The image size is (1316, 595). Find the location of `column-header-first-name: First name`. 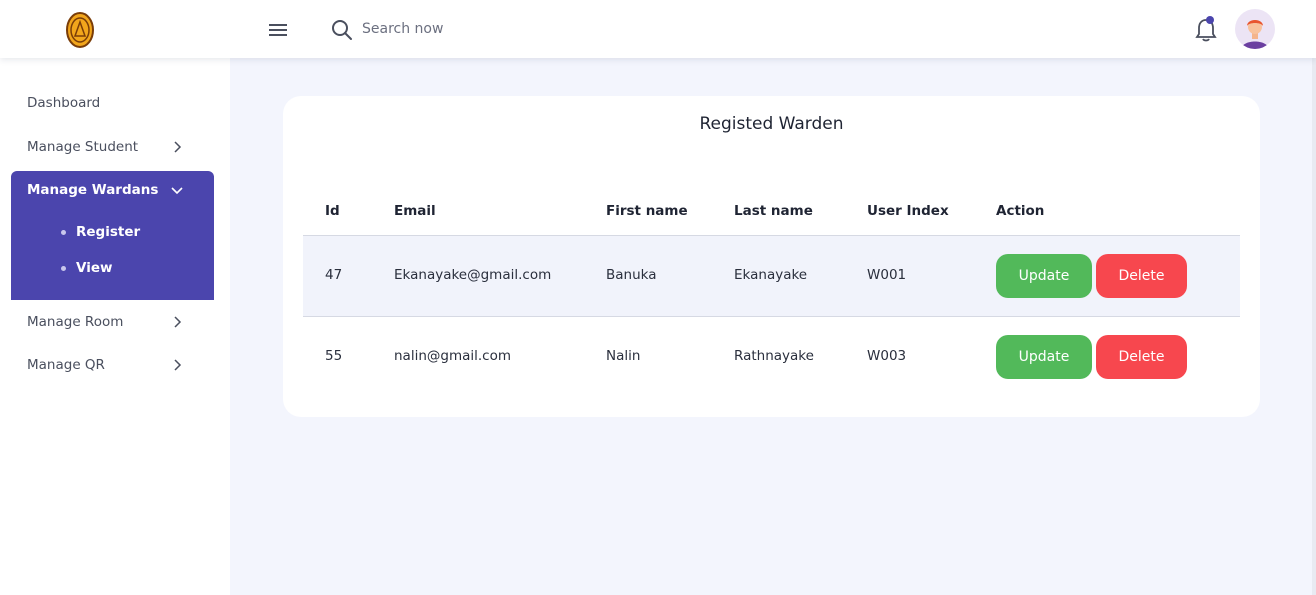

column-header-first-name: First name is located at coordinates (647, 211).